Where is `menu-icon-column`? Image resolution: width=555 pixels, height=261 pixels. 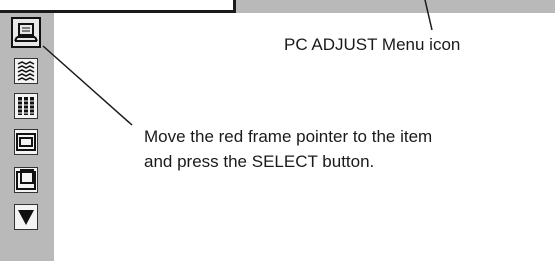 menu-icon-column is located at coordinates (27, 137).